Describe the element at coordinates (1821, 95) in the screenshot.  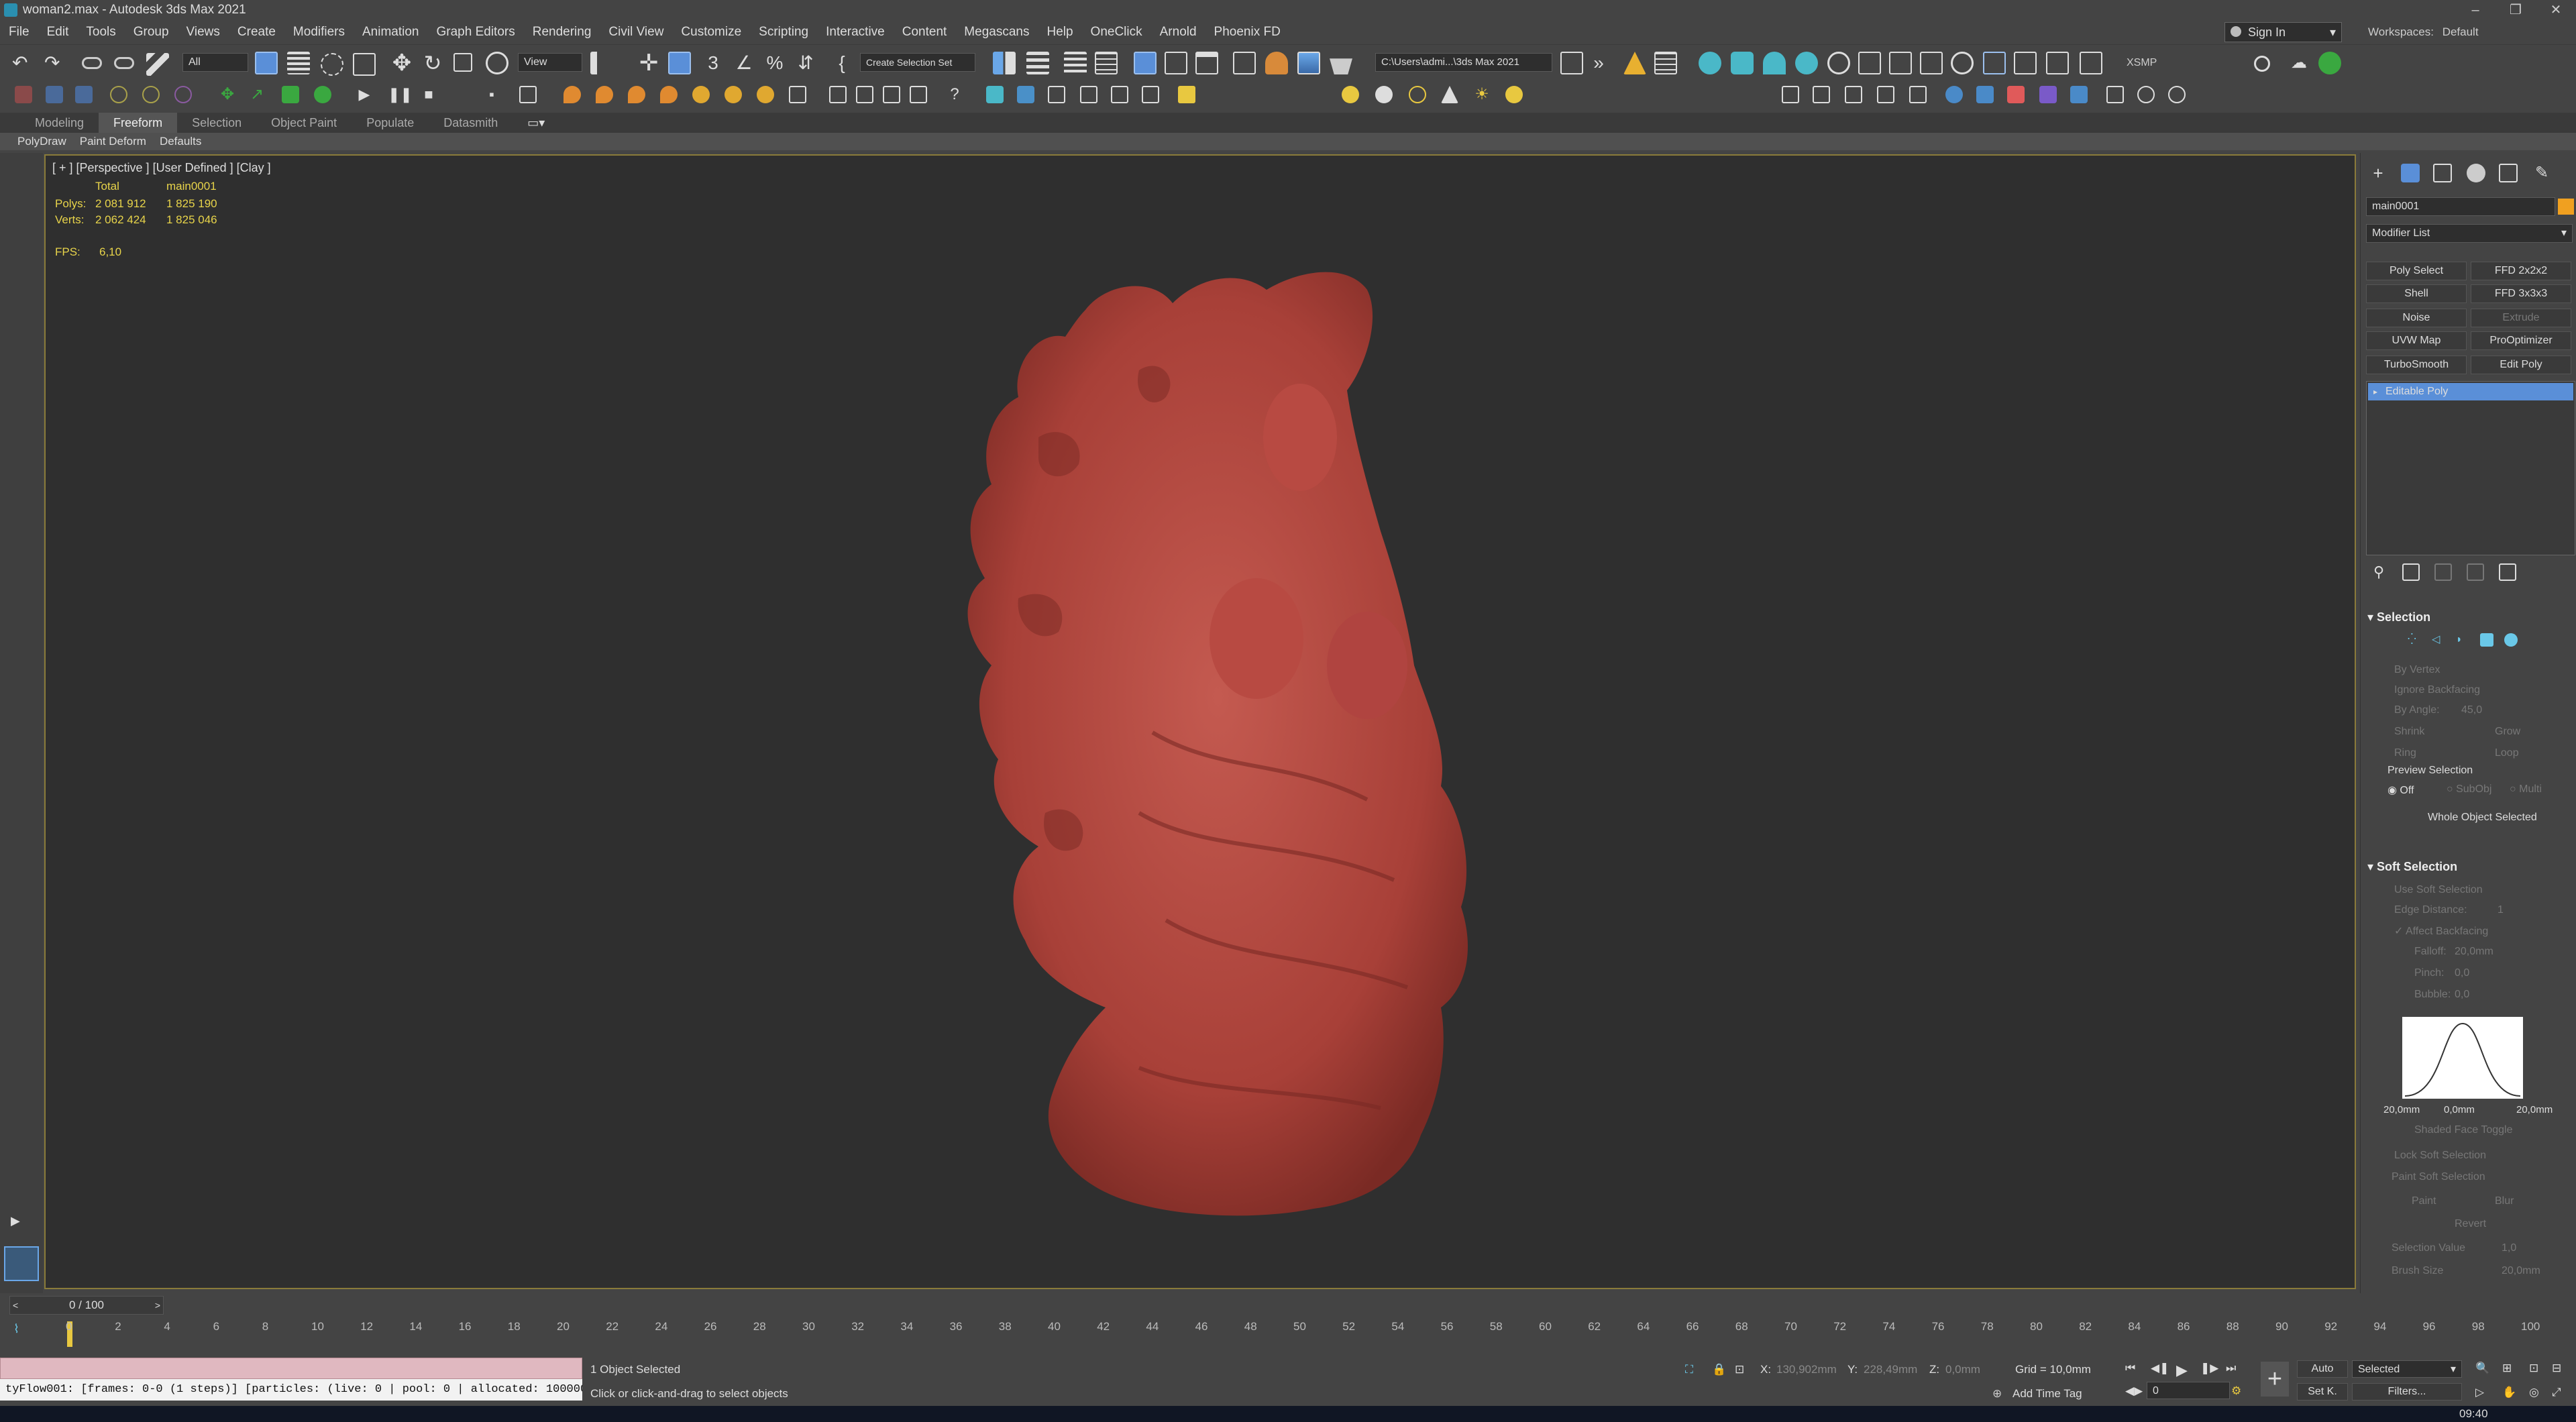
I see `render-tool-2-icon` at that location.